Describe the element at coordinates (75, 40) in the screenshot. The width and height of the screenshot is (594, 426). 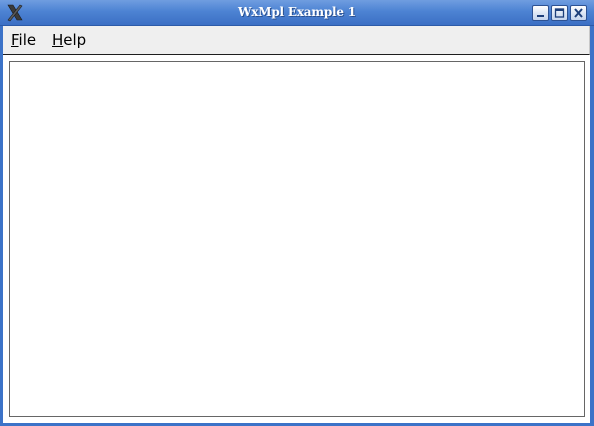
I see `menu-help-label: elp` at that location.